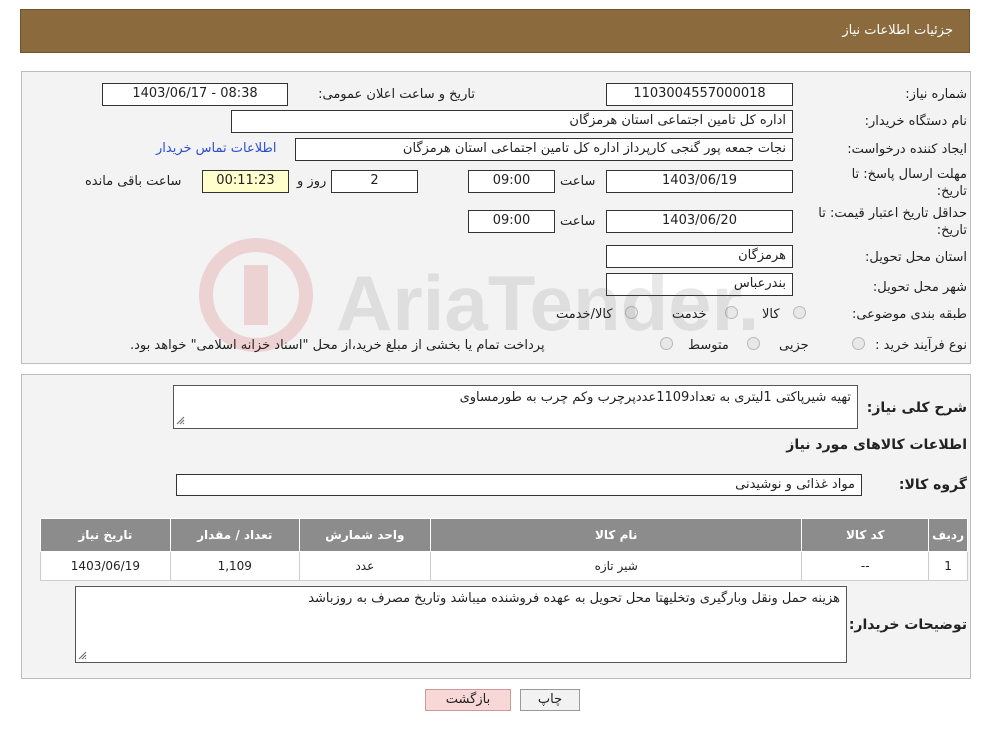 The image size is (985, 733). What do you see at coordinates (666, 343) in the screenshot?
I see `payment-checkbox` at bounding box center [666, 343].